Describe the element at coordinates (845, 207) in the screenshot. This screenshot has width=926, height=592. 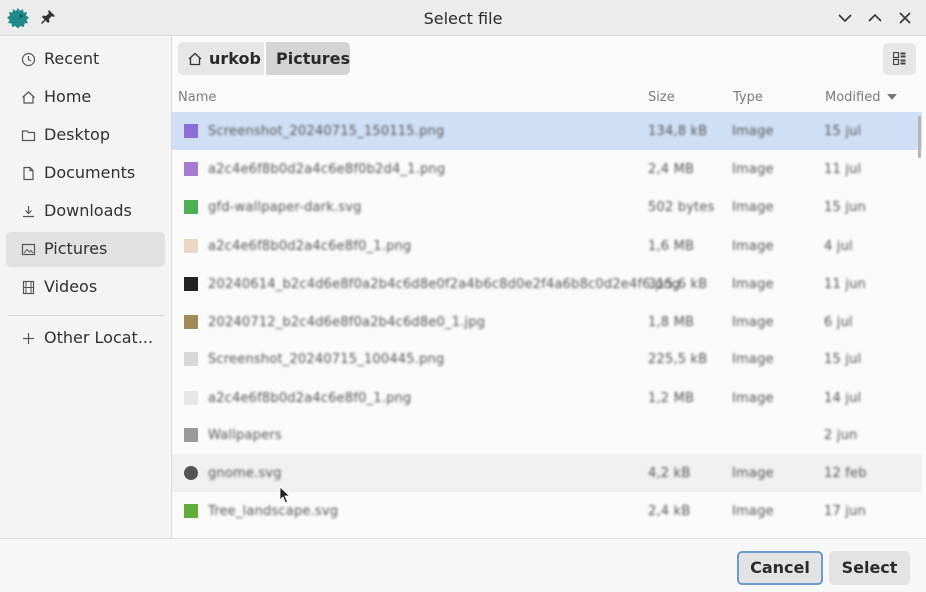
I see `file-modified: 15 jun` at that location.